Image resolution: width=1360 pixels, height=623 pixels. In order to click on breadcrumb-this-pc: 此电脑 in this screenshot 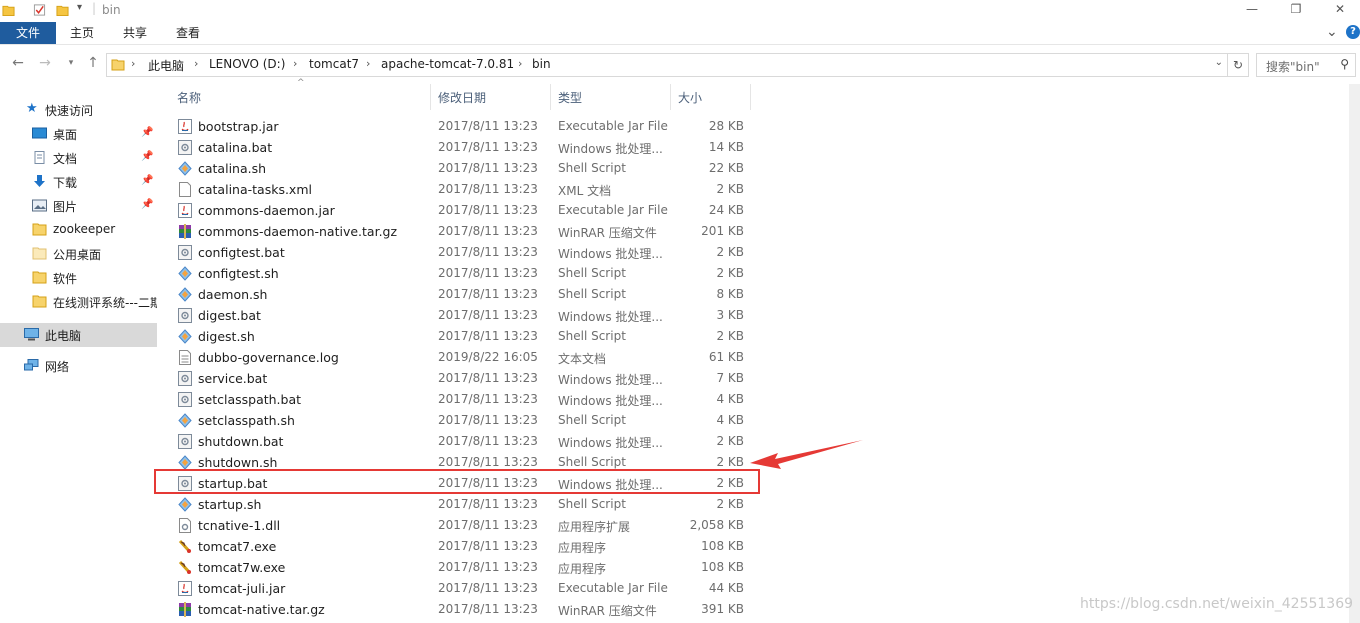, I will do `click(166, 65)`.